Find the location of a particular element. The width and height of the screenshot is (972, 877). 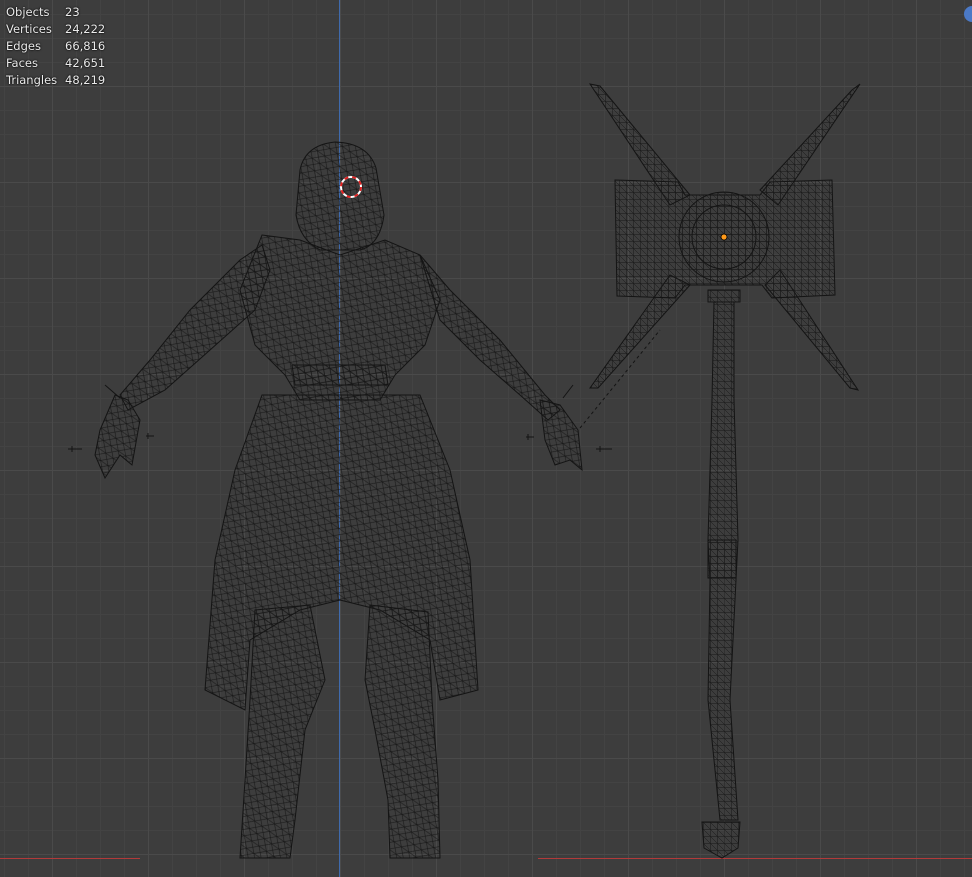

stat-row-edges: Edges 66,816 is located at coordinates (55, 46).